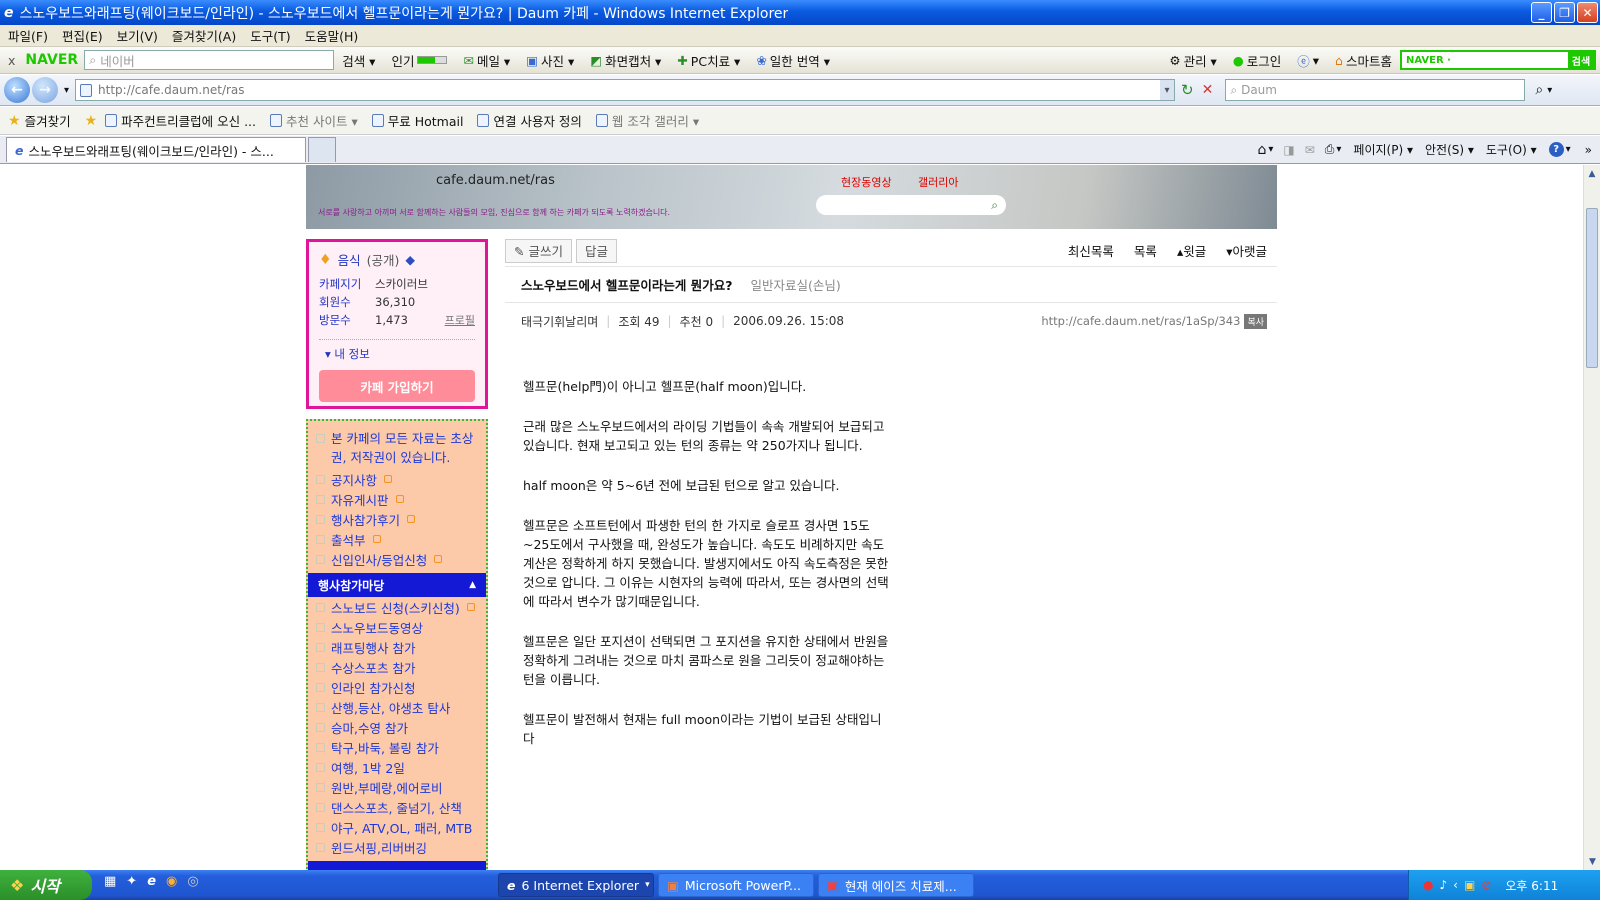 Image resolution: width=1600 pixels, height=900 pixels. What do you see at coordinates (332, 35) in the screenshot?
I see `menu-help: 도움말(H)` at bounding box center [332, 35].